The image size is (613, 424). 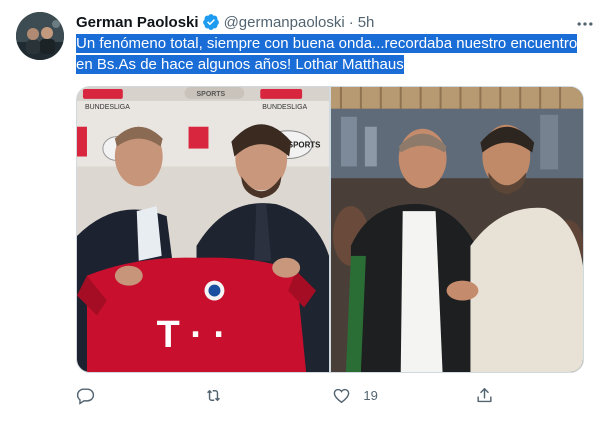 I want to click on like-button: 19, so click(x=355, y=395).